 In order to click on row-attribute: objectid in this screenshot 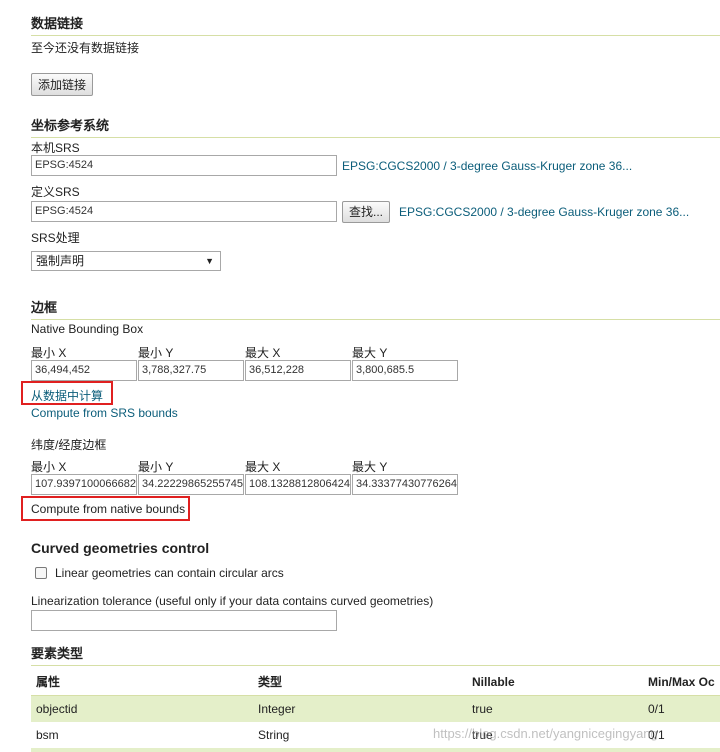, I will do `click(57, 709)`.